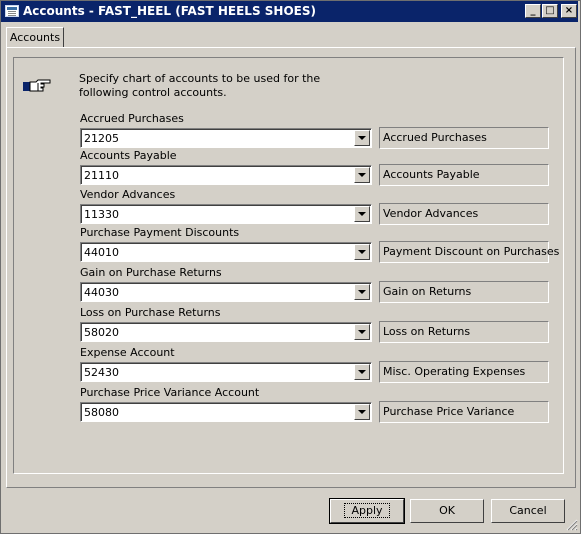  What do you see at coordinates (150, 312) in the screenshot?
I see `field-label-loss-on-purchase-returns: Loss on Purchase Returns` at bounding box center [150, 312].